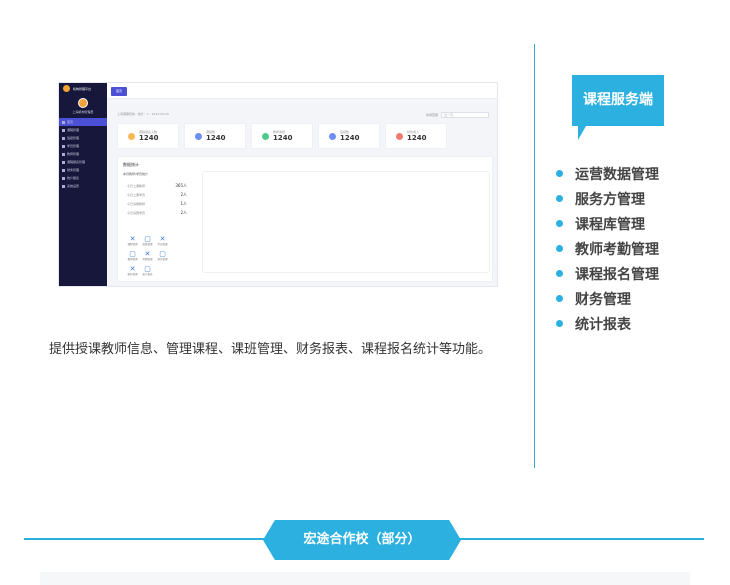 The height and width of the screenshot is (585, 730). What do you see at coordinates (83, 138) in the screenshot?
I see `menu-item: 班级管理` at bounding box center [83, 138].